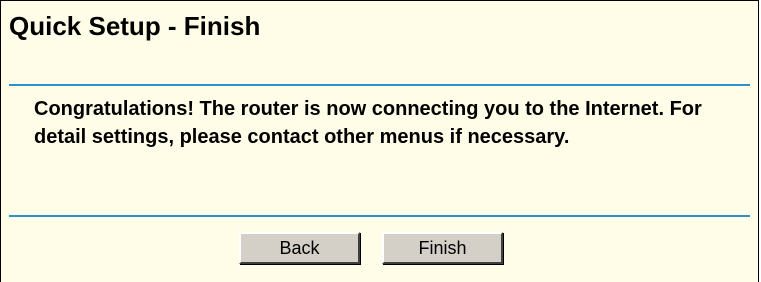  What do you see at coordinates (379, 216) in the screenshot?
I see `bottom-divider` at bounding box center [379, 216].